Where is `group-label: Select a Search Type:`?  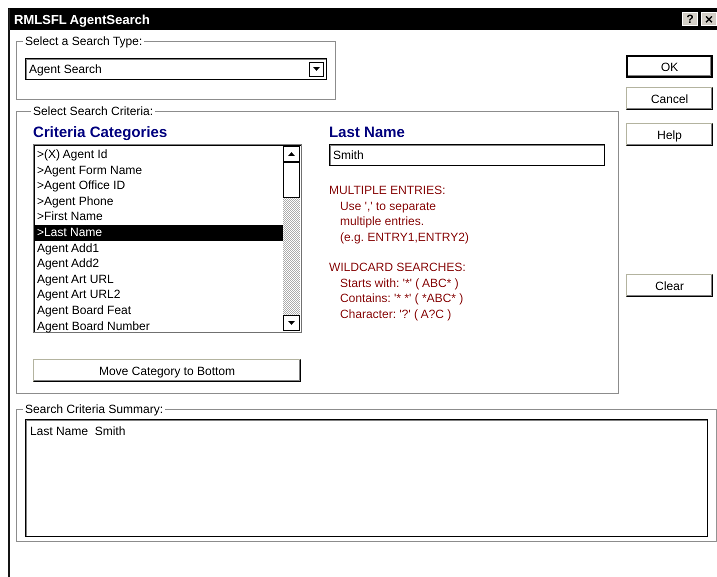 group-label: Select a Search Type: is located at coordinates (84, 41).